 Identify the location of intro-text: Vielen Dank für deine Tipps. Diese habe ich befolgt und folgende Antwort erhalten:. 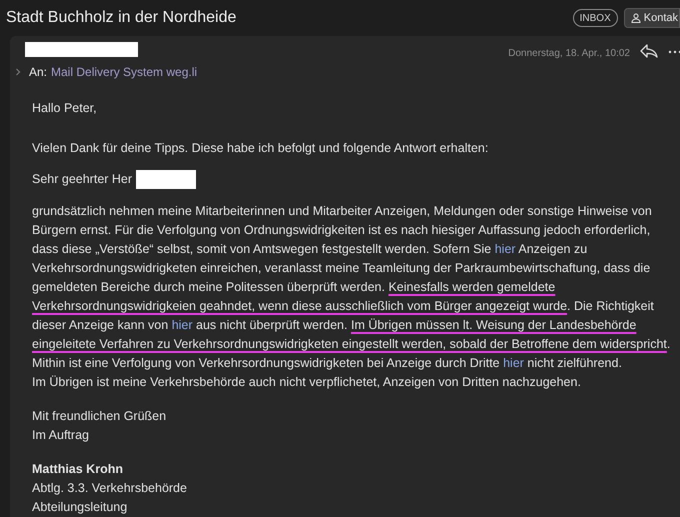
(261, 148).